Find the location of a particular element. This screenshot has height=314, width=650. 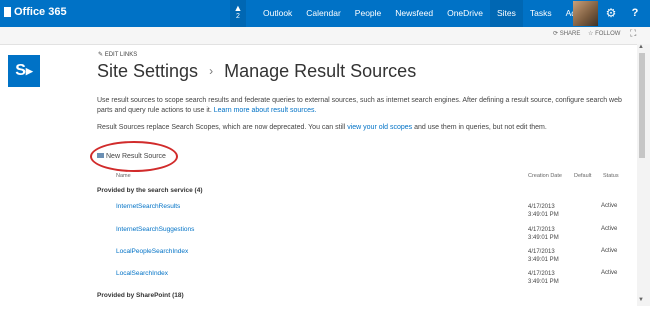

column-header-status: Status is located at coordinates (611, 176).